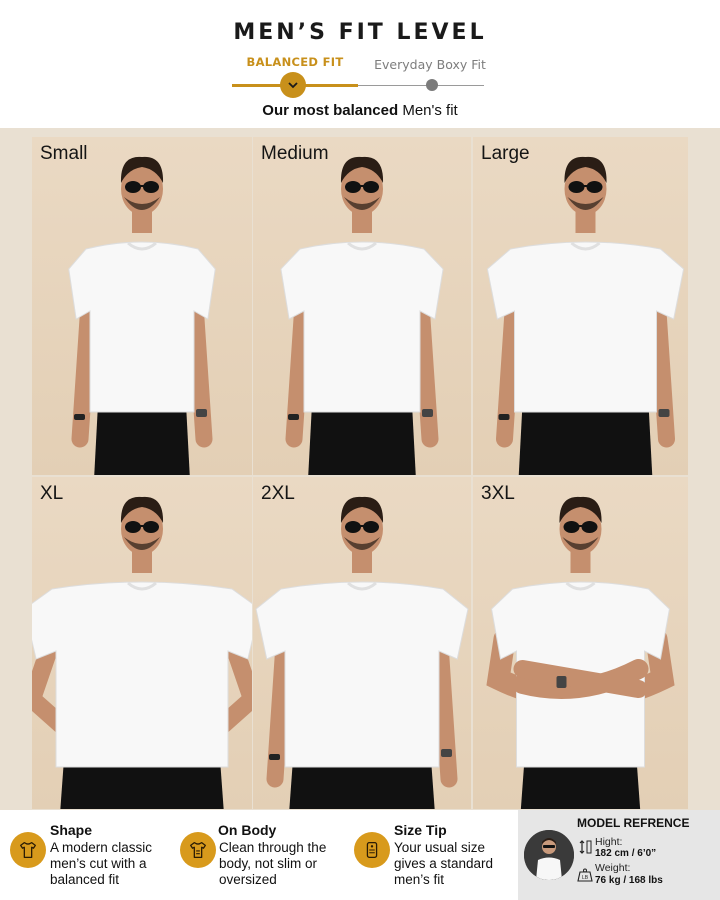 The width and height of the screenshot is (720, 900). Describe the element at coordinates (420, 830) in the screenshot. I see `feature-sizetip-title: Size Tip` at that location.